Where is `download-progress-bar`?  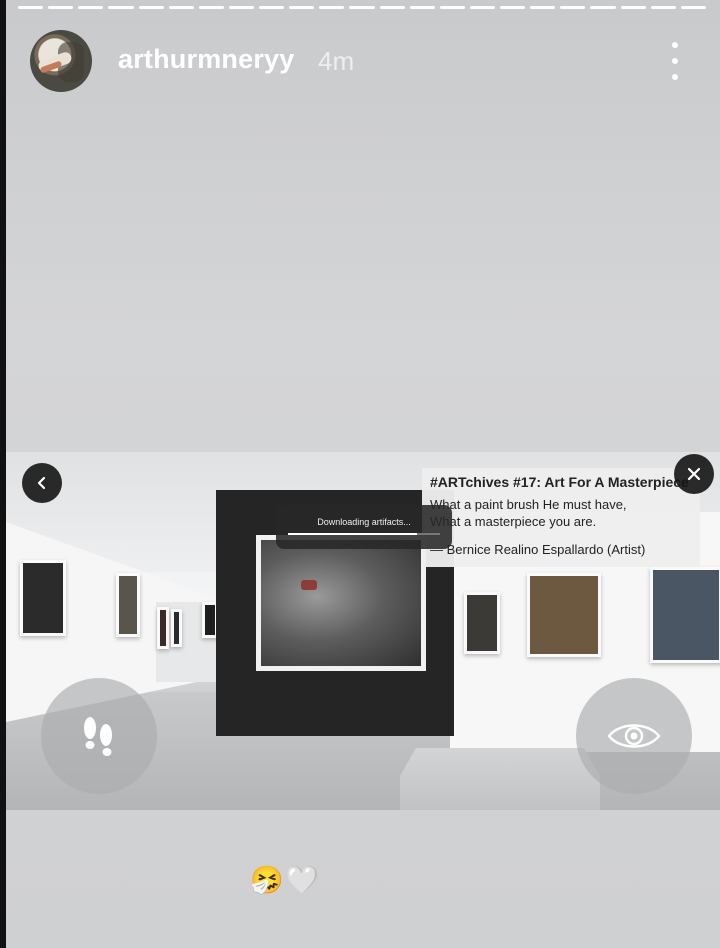
download-progress-bar is located at coordinates (364, 534).